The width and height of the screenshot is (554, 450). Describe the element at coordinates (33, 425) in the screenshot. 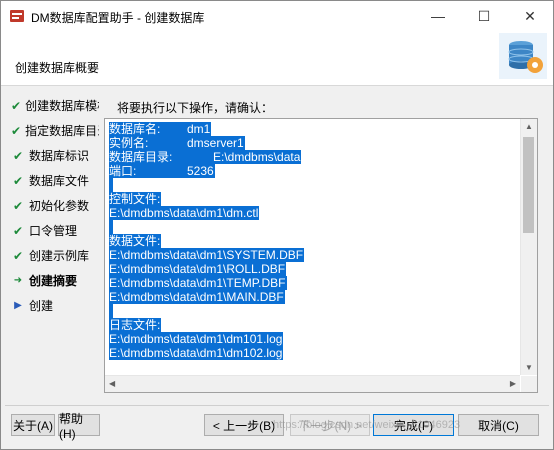

I see `about-button: 关于(A)` at that location.